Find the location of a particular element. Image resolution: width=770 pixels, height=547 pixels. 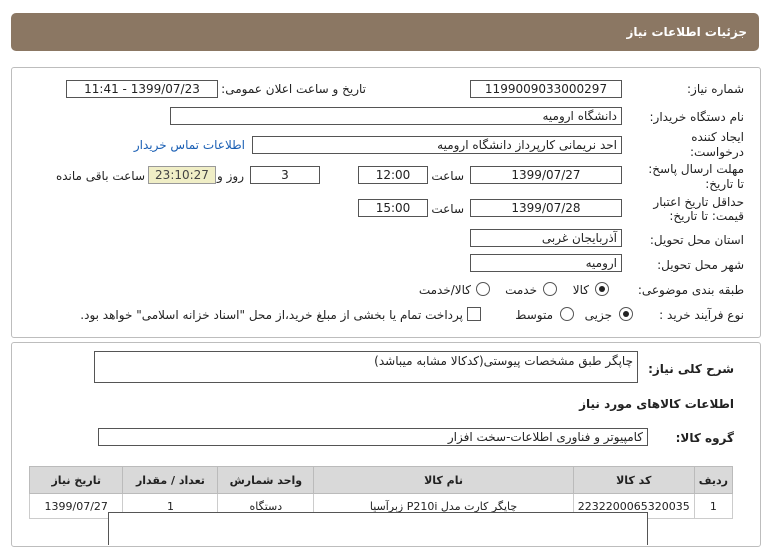

category-label: طبقه بندی موضوعی: is located at coordinates (690, 290).